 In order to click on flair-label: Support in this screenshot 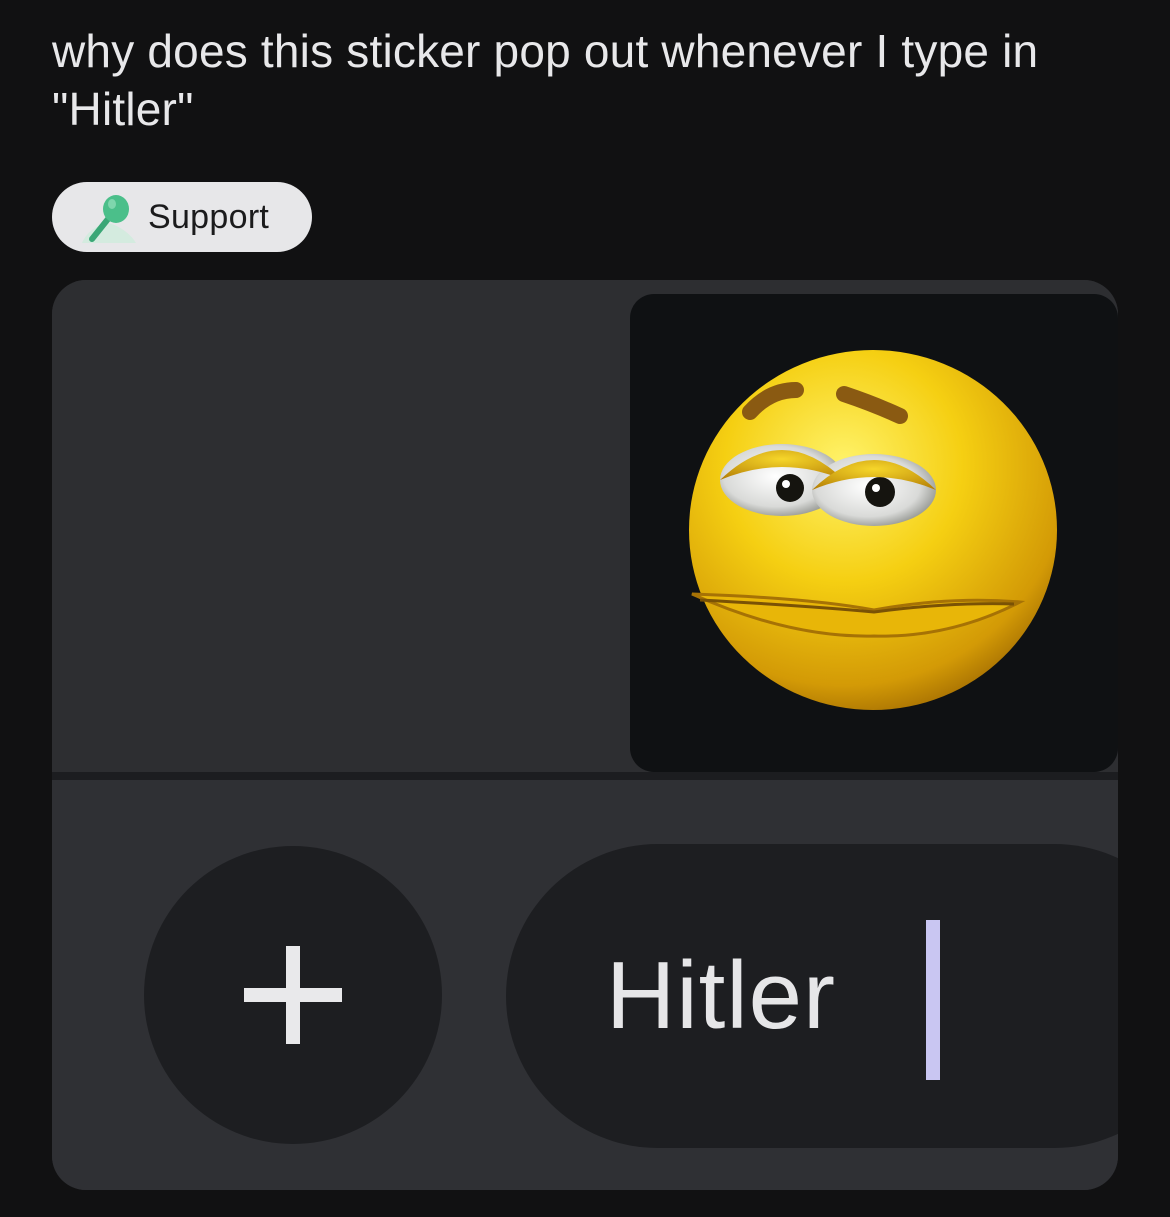, I will do `click(209, 216)`.